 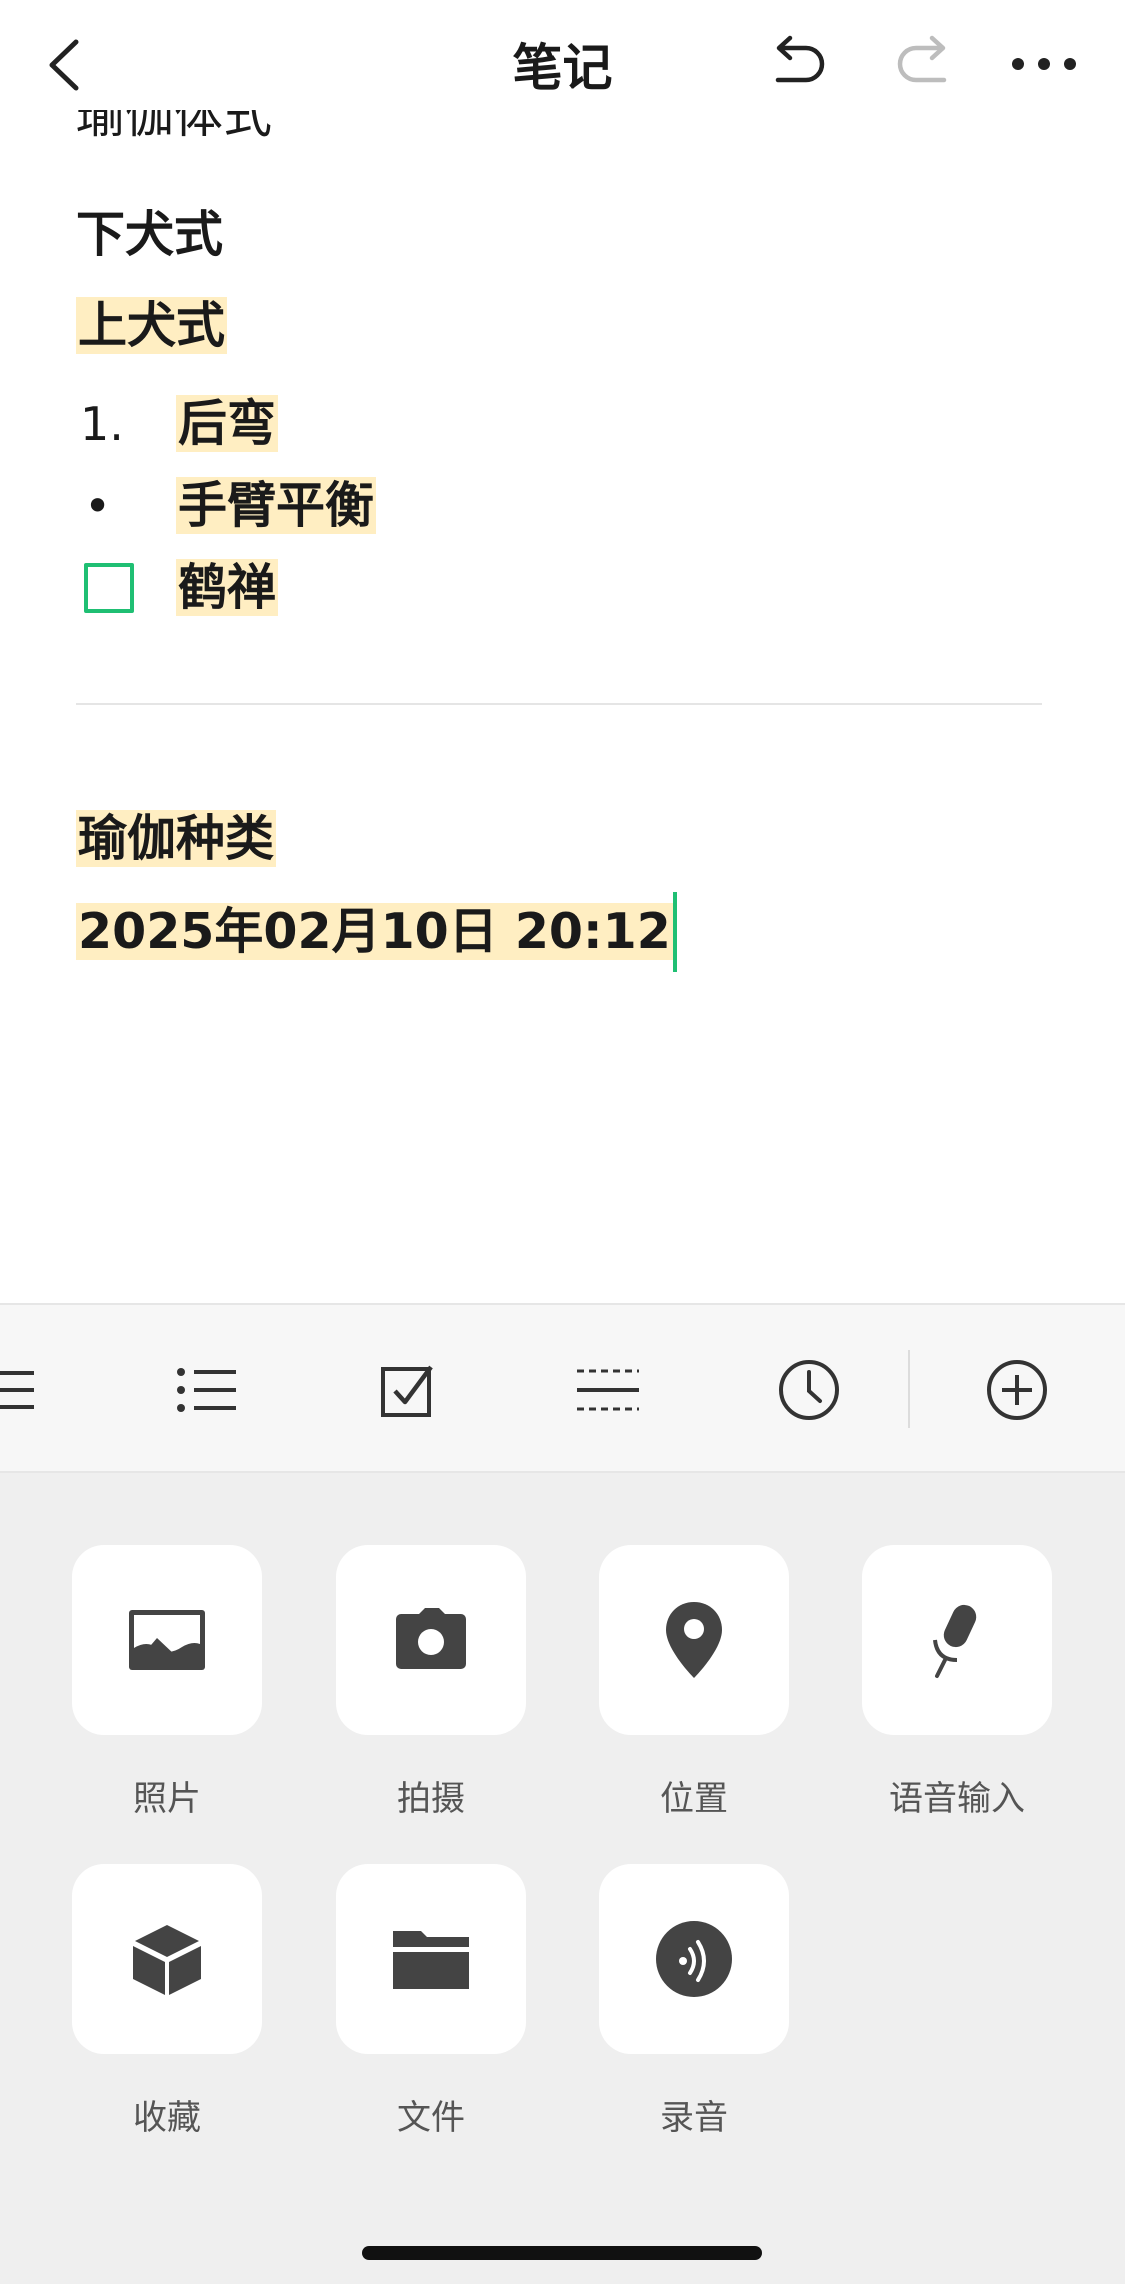 I want to click on align-lines-icon, so click(x=17, y=1390).